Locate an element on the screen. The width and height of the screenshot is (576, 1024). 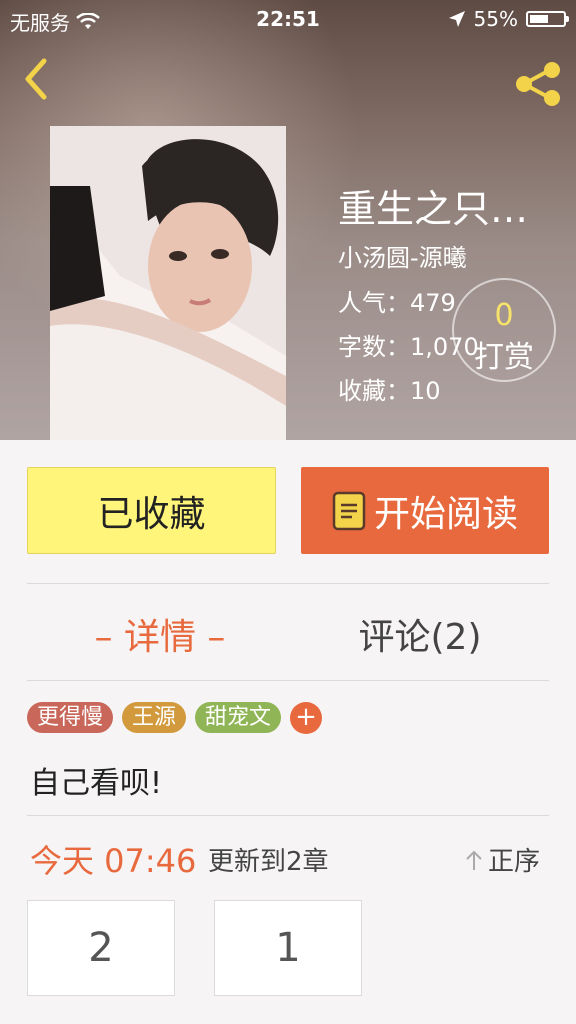
sort-order-button: 正序 is located at coordinates (502, 859).